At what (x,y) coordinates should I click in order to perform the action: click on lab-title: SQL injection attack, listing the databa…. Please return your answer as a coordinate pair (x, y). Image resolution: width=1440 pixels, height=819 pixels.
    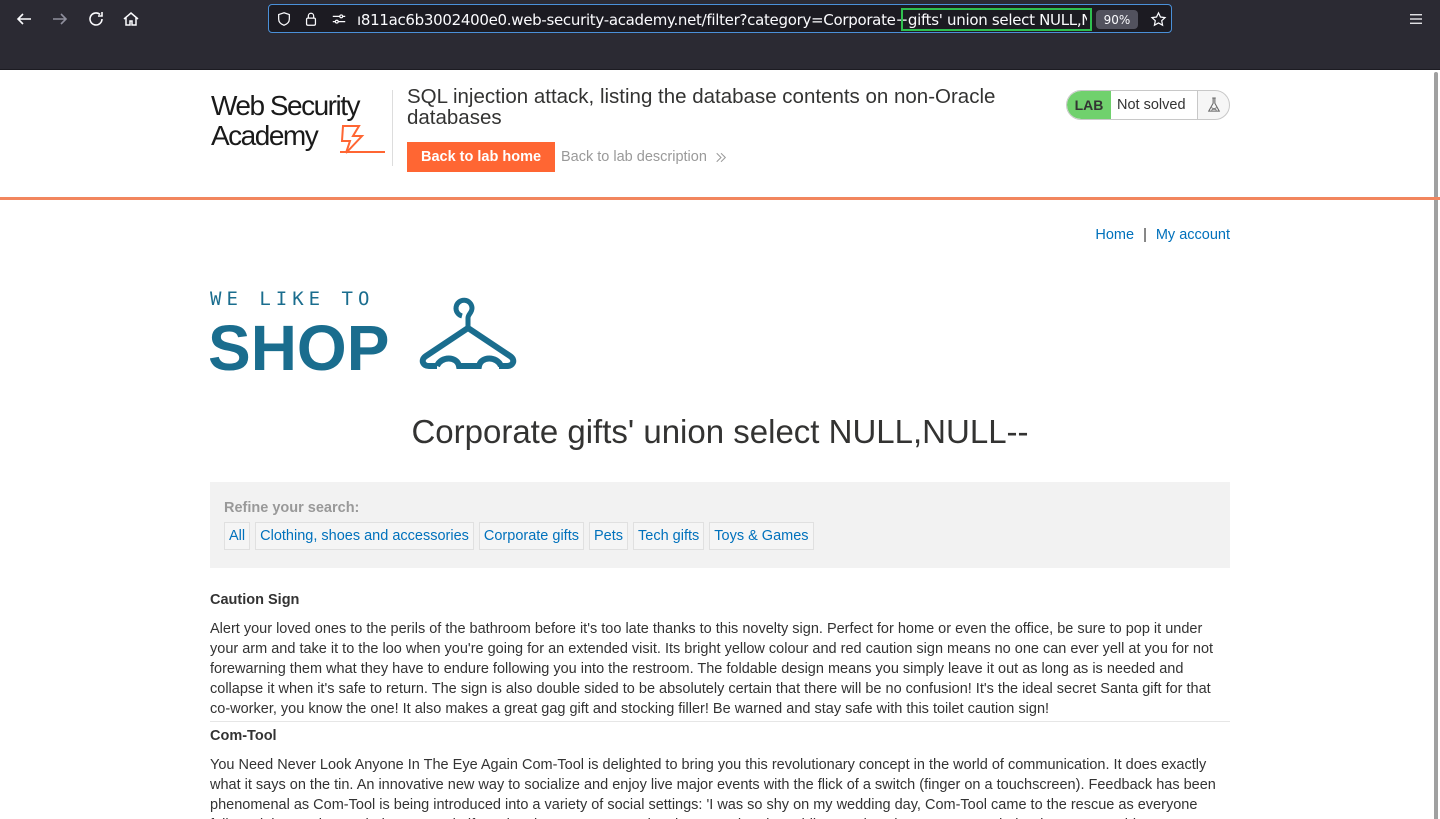
    Looking at the image, I should click on (701, 107).